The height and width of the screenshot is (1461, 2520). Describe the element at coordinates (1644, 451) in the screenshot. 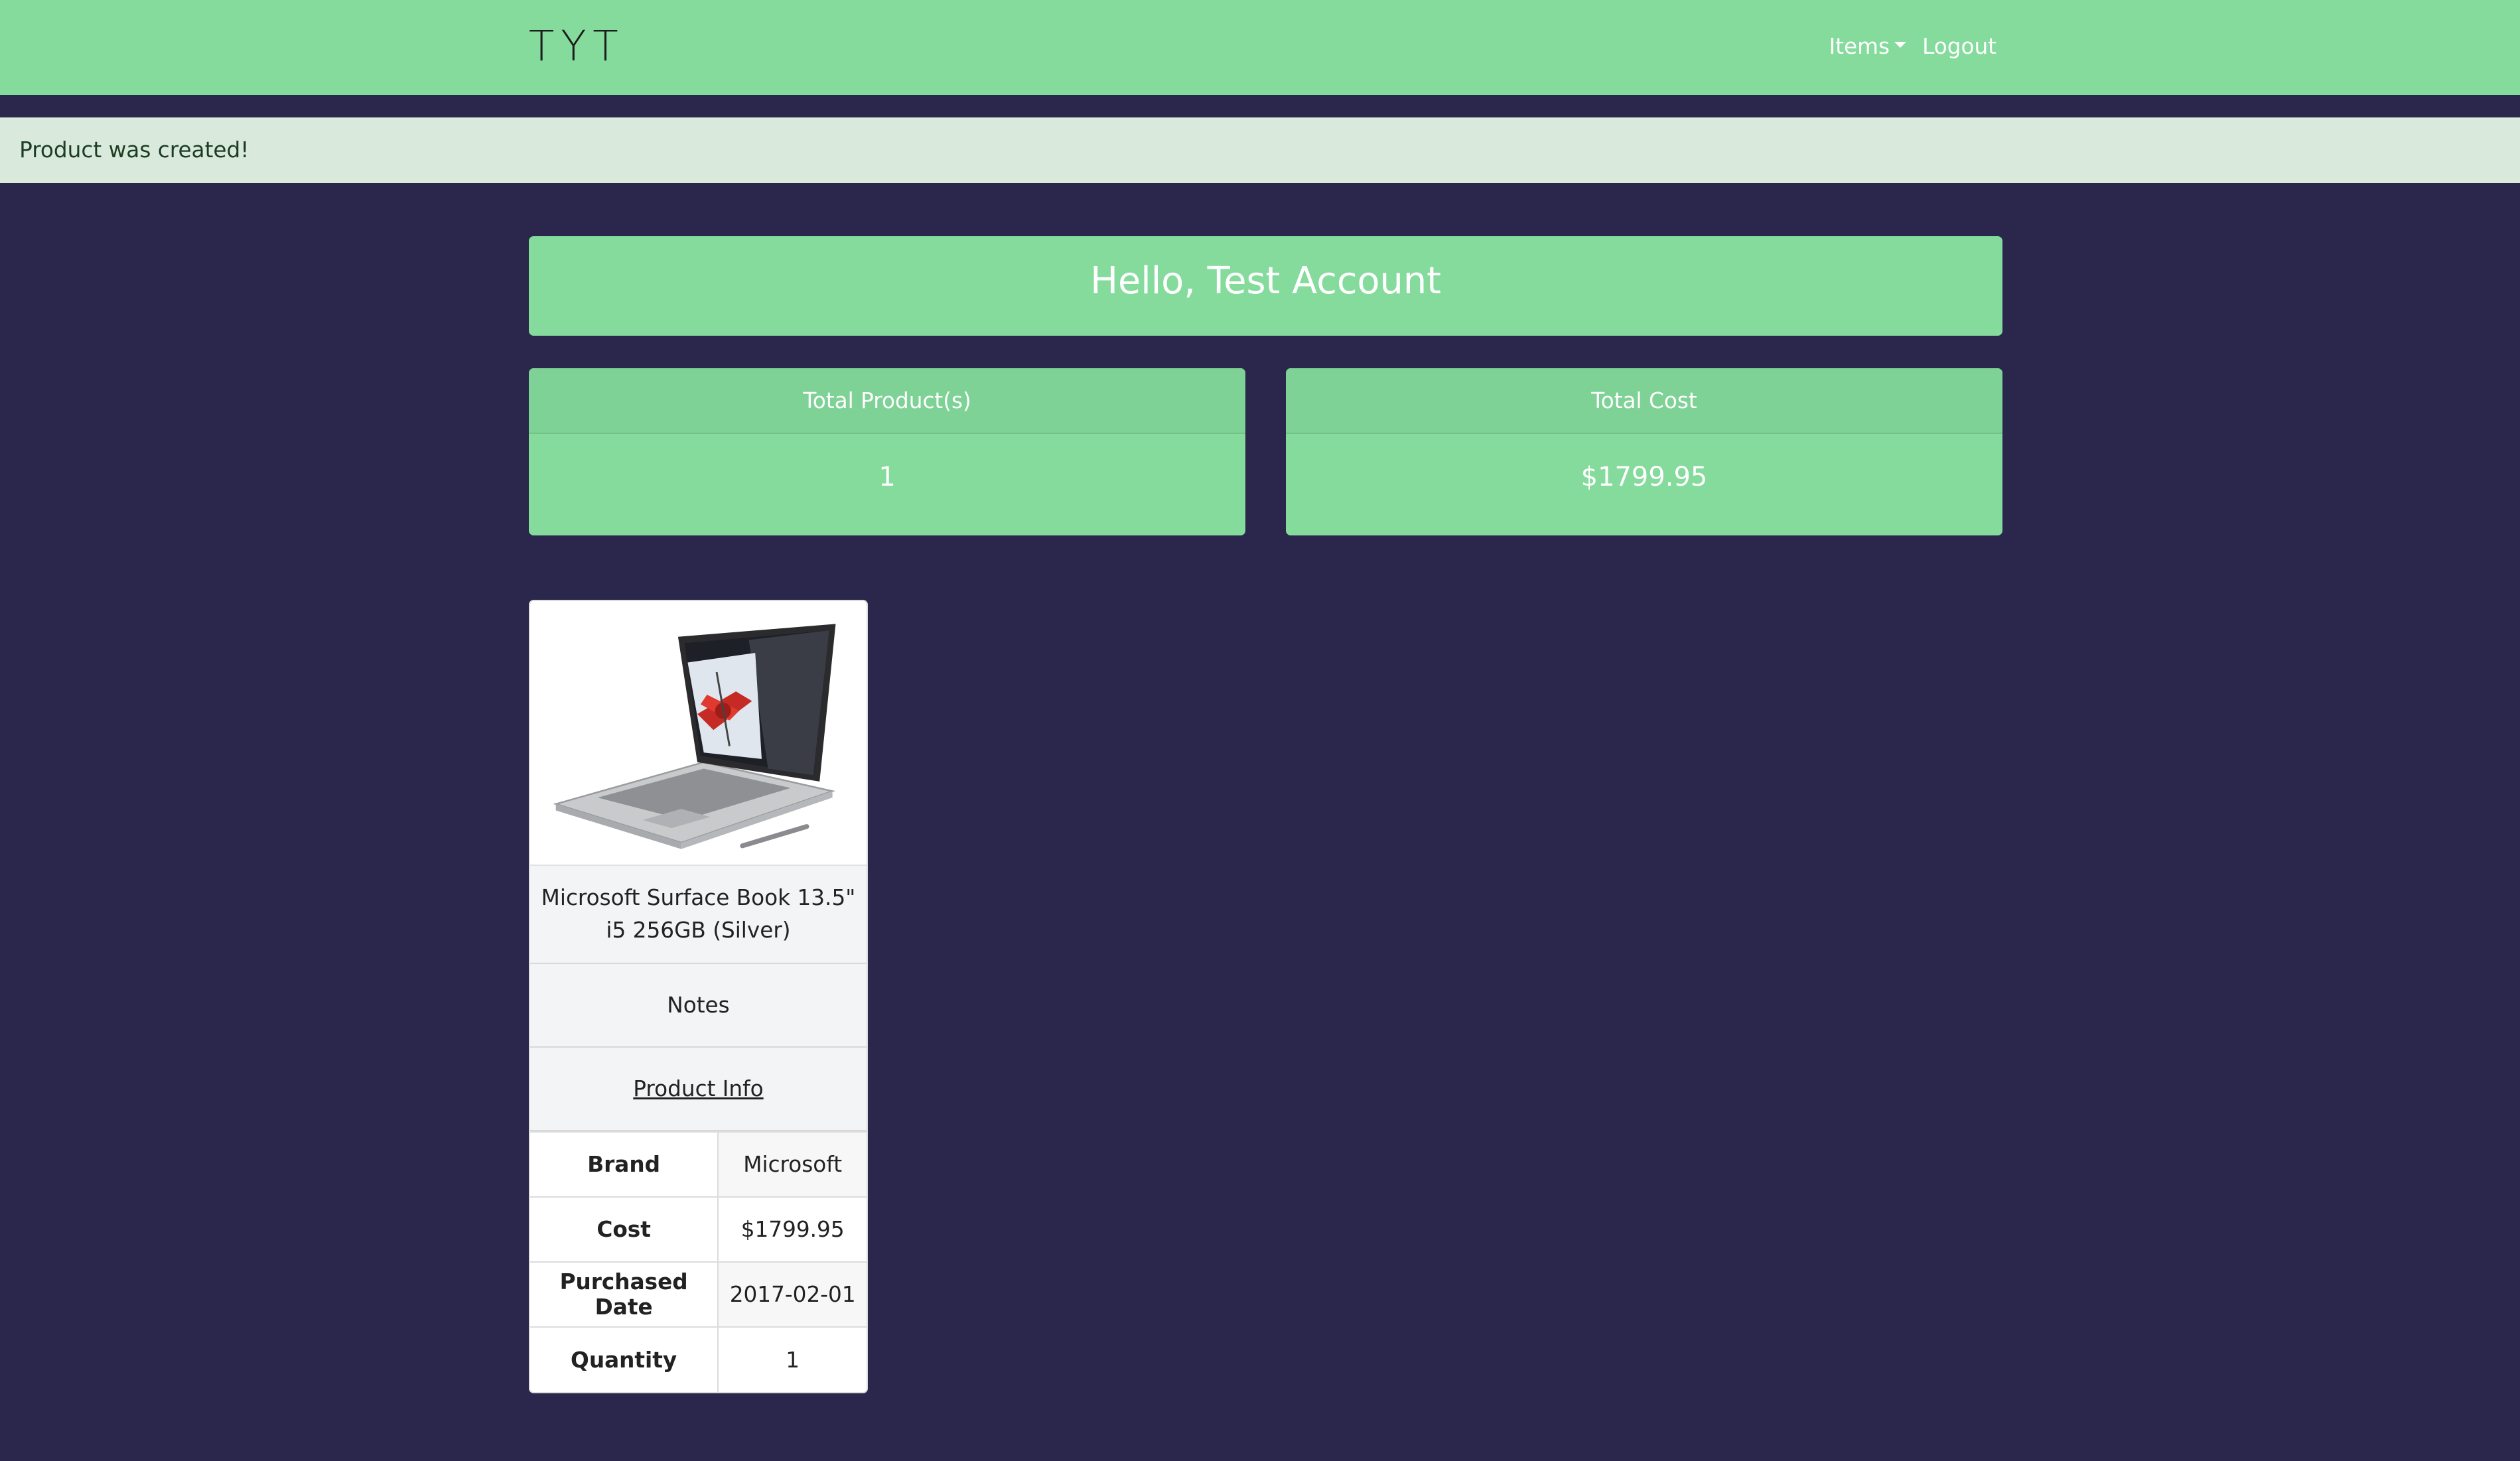

I see `total-cost-card: Total Cost $1799.95` at that location.